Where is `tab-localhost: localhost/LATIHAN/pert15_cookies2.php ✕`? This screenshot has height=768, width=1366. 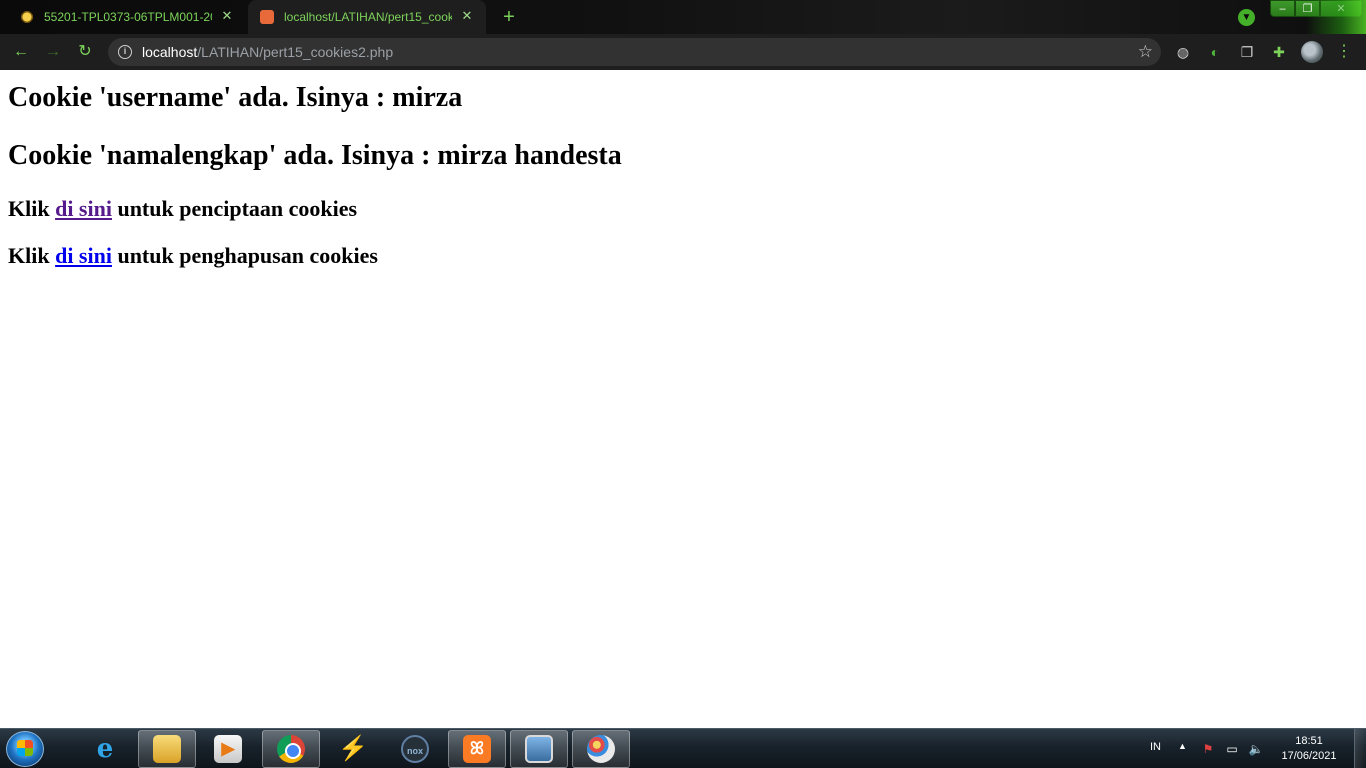
tab-localhost: localhost/LATIHAN/pert15_cookies2.php ✕ is located at coordinates (367, 17).